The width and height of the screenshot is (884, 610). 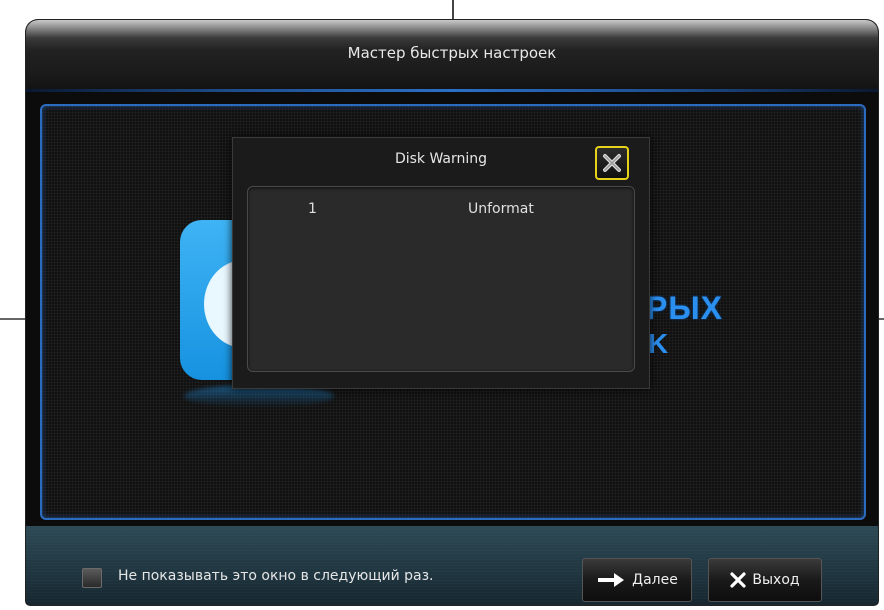 I want to click on dialog-close-button, so click(x=612, y=163).